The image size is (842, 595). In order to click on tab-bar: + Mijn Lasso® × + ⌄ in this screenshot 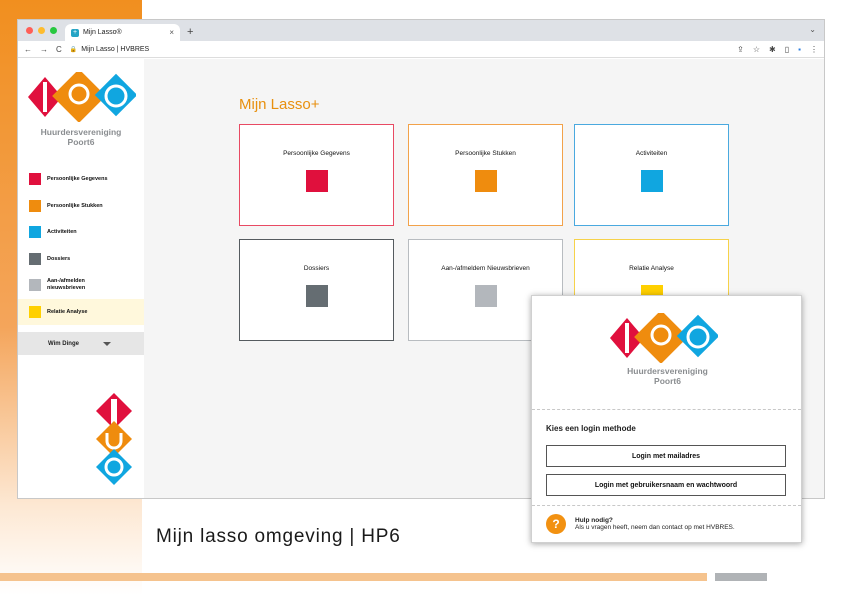, I will do `click(421, 30)`.